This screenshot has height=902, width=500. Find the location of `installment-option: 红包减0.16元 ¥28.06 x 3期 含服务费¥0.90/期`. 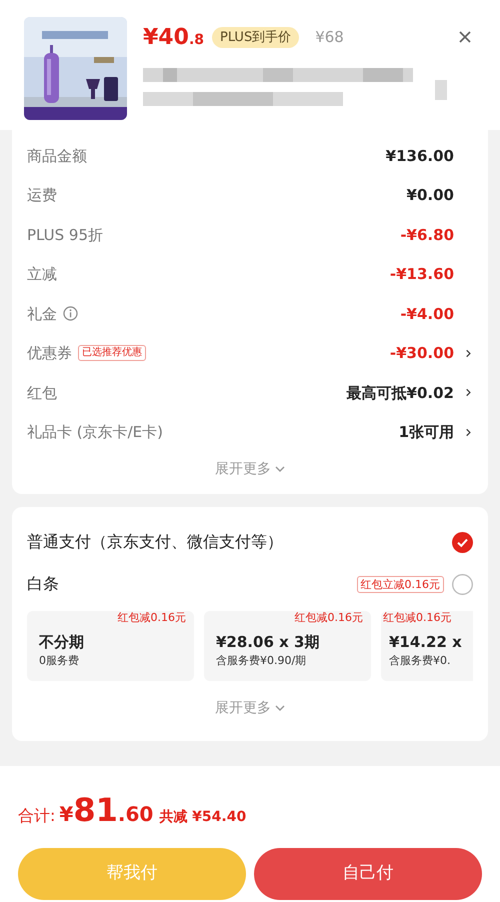

installment-option: 红包减0.16元 ¥28.06 x 3期 含服务费¥0.90/期 is located at coordinates (287, 646).